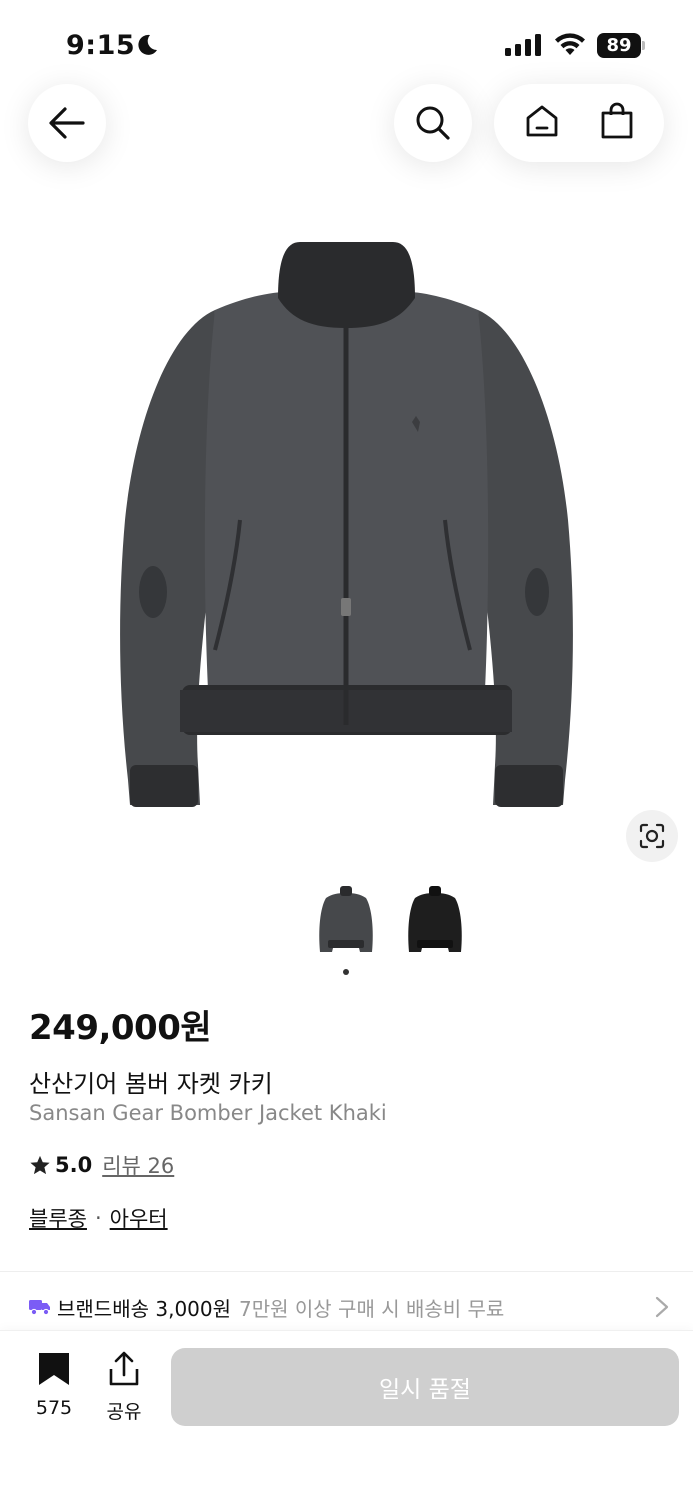  I want to click on shopping-bag-icon, so click(616, 120).